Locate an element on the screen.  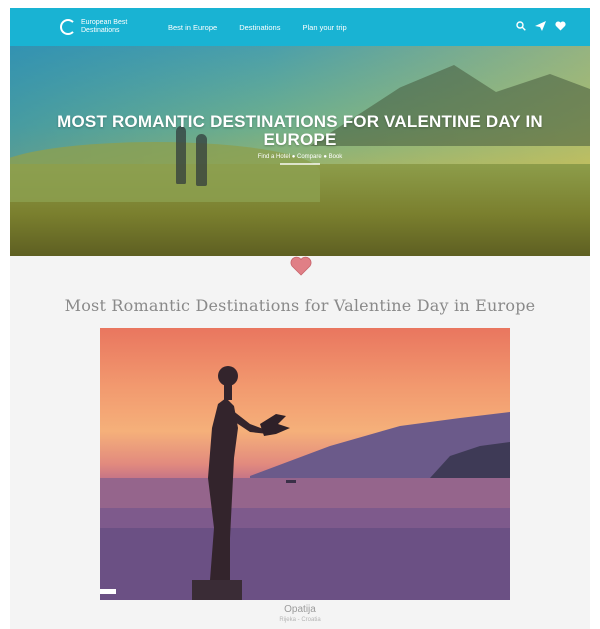
site-logo: European Best Destinations is located at coordinates (103, 27).